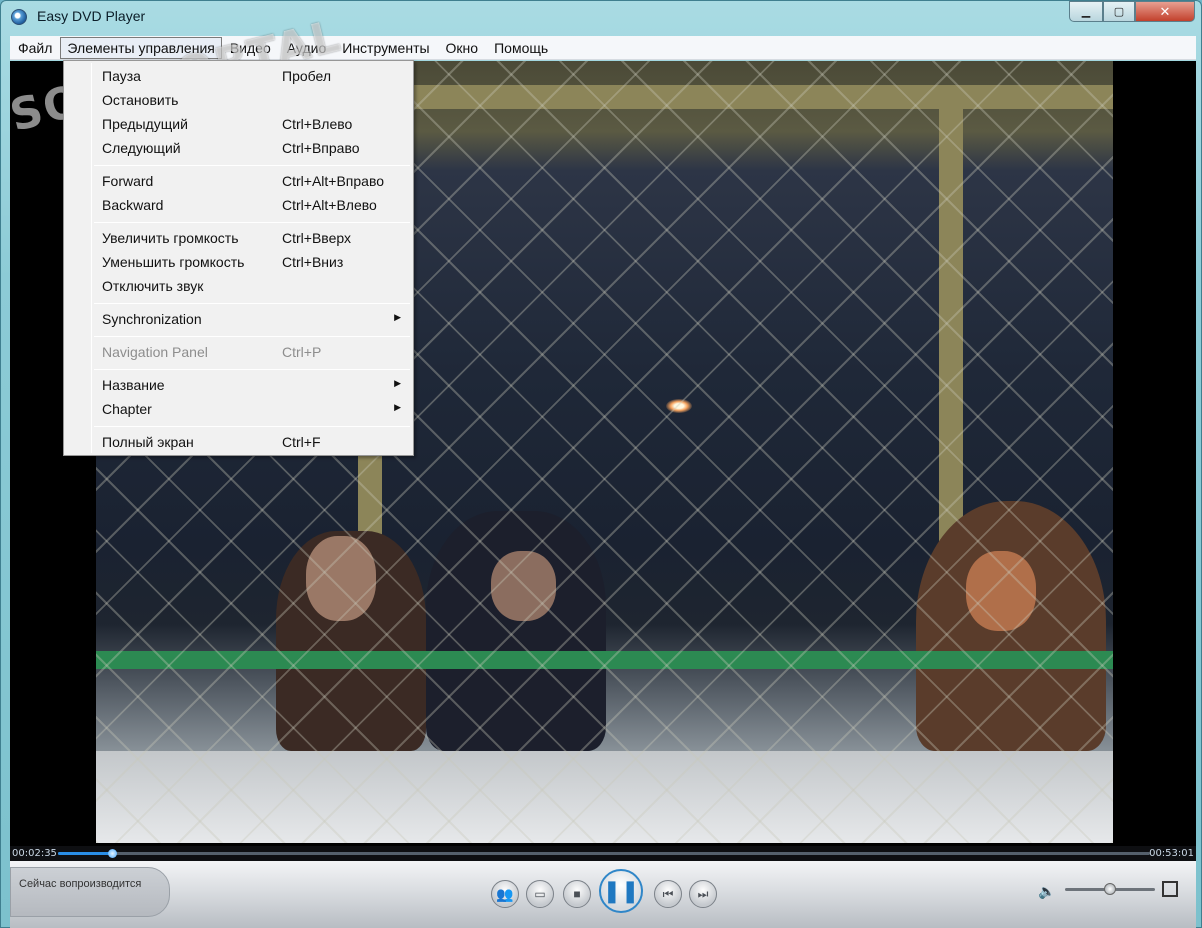  What do you see at coordinates (462, 48) in the screenshot?
I see `menu-window: Окно` at bounding box center [462, 48].